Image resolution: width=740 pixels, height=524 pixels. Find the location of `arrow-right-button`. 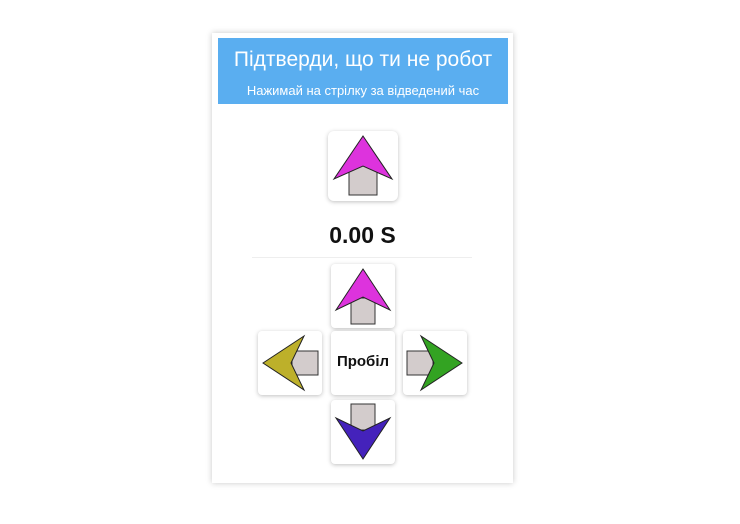

arrow-right-button is located at coordinates (435, 363).